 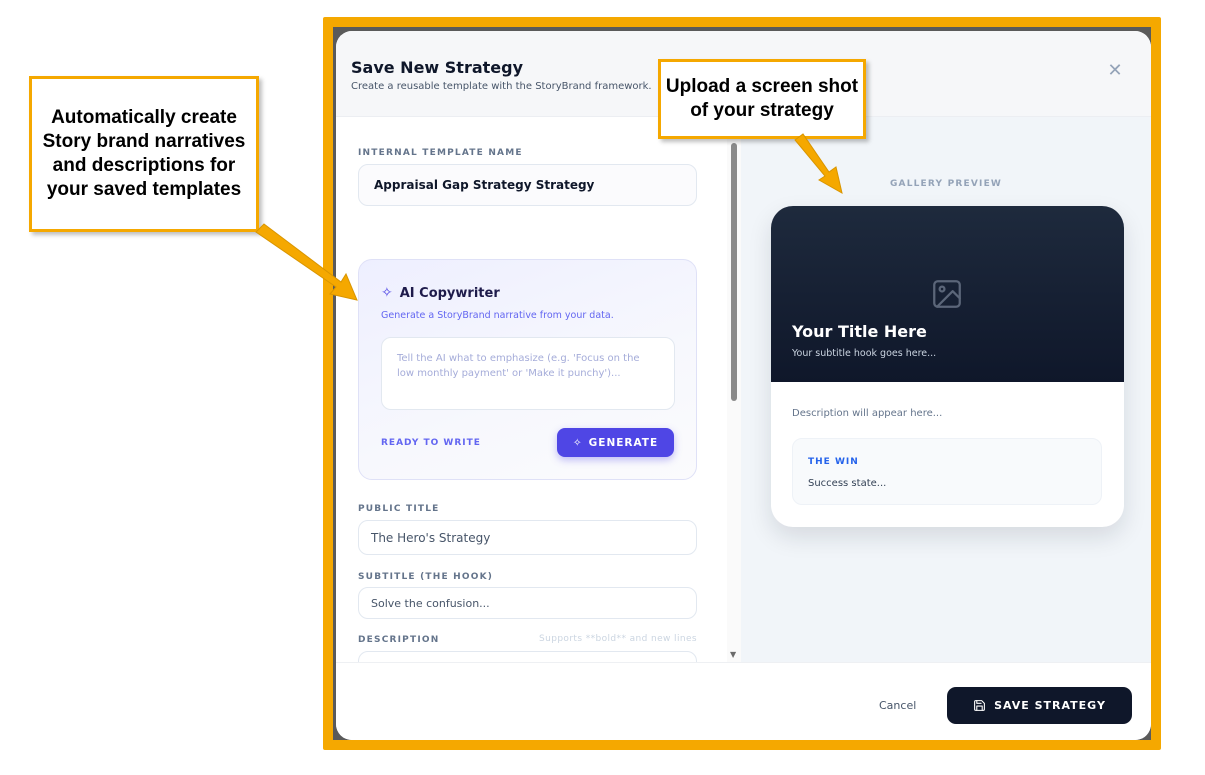 I want to click on cancel-button: Cancel, so click(x=897, y=705).